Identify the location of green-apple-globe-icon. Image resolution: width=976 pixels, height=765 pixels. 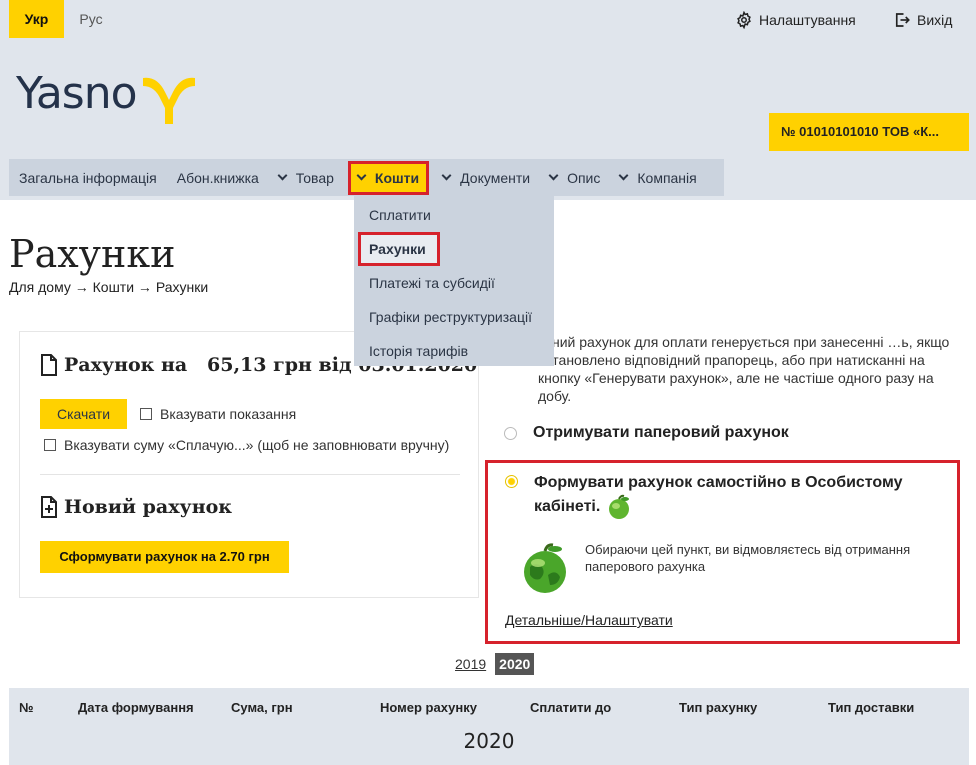
(545, 568).